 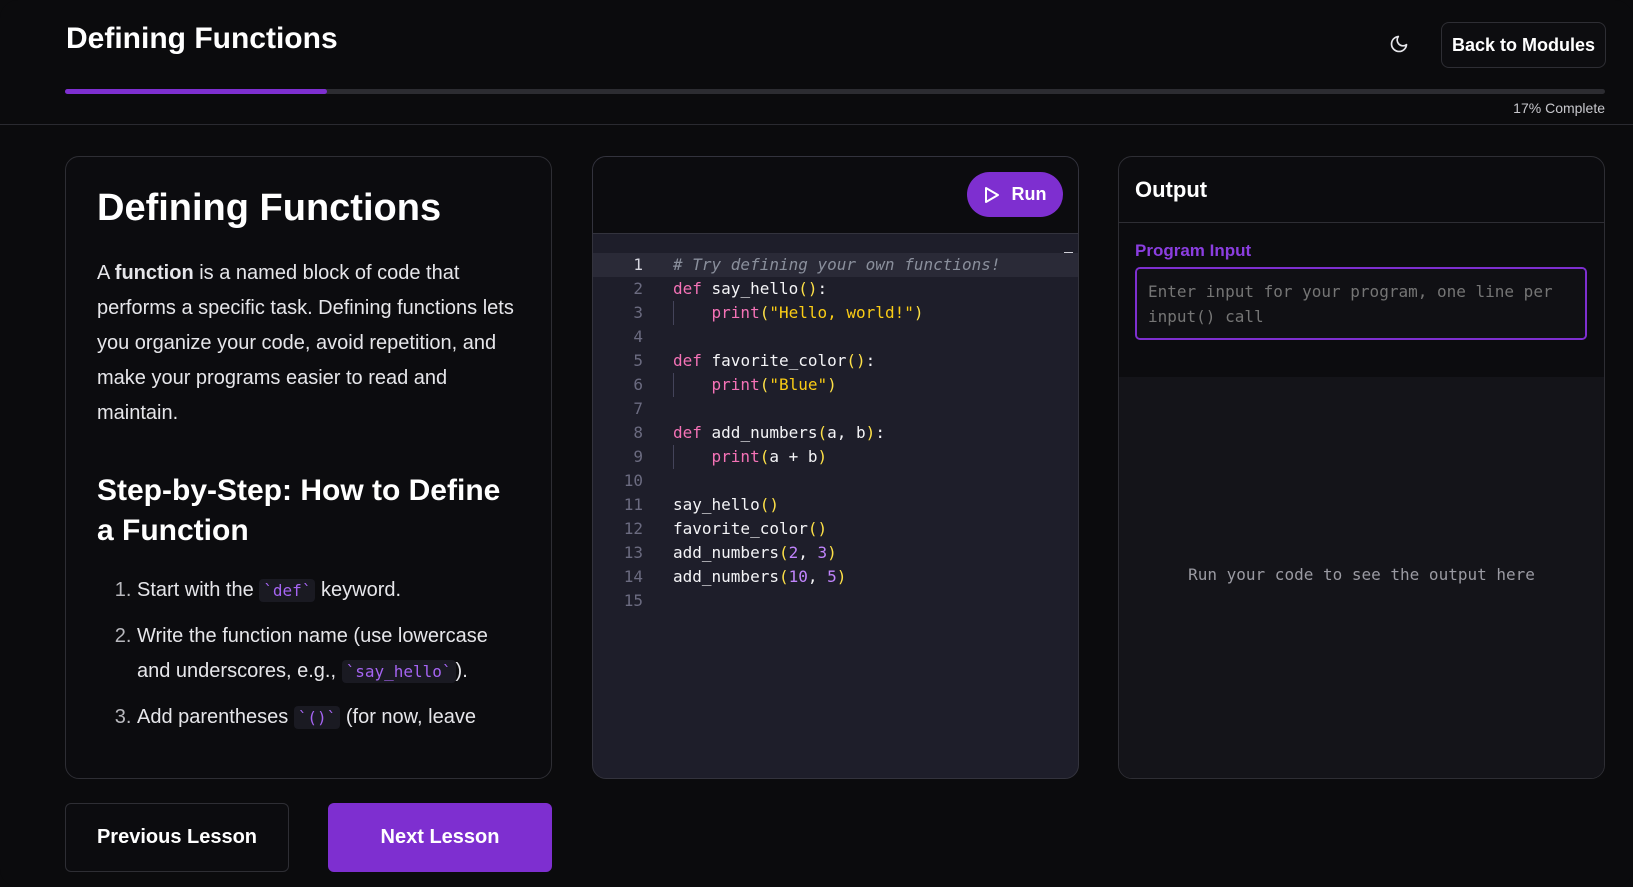 I want to click on code-line: 11 say_hello(), so click(x=835, y=505).